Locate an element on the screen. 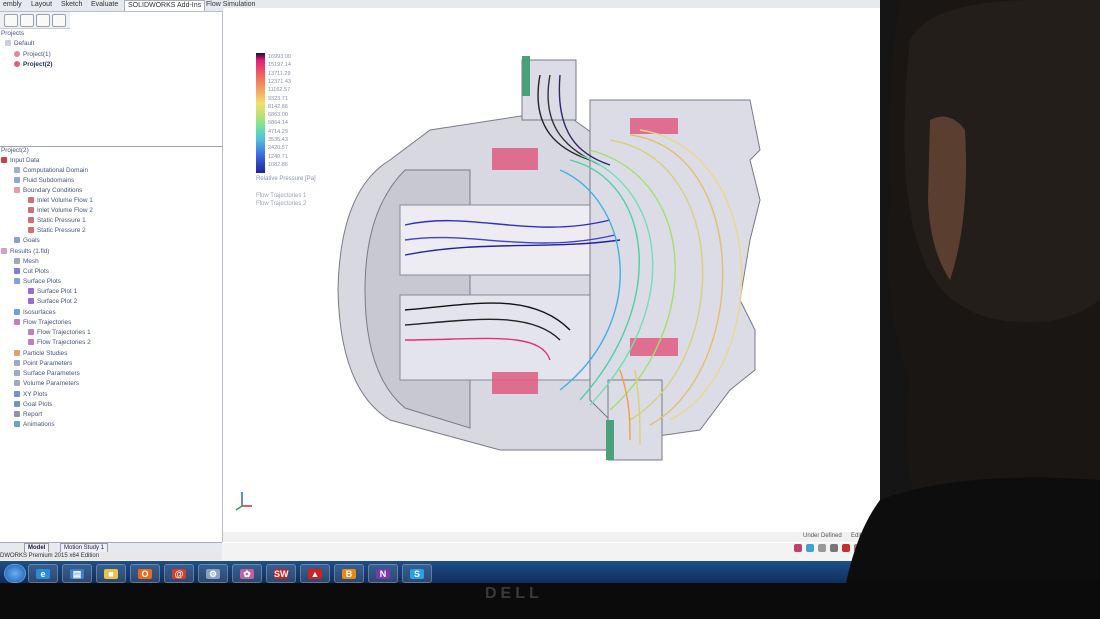  tree-item-flow-trajectories: Flow Trajectories is located at coordinates (42, 322).